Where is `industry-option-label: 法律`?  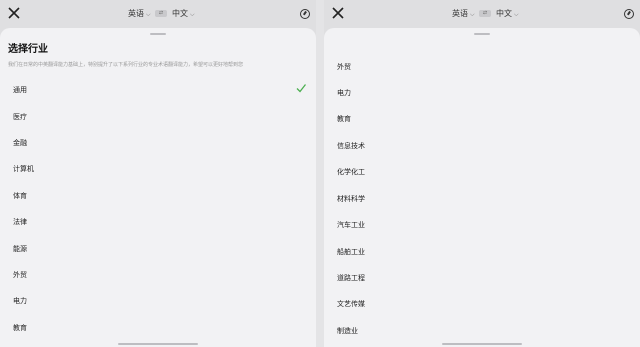
industry-option-label: 法律 is located at coordinates (20, 222).